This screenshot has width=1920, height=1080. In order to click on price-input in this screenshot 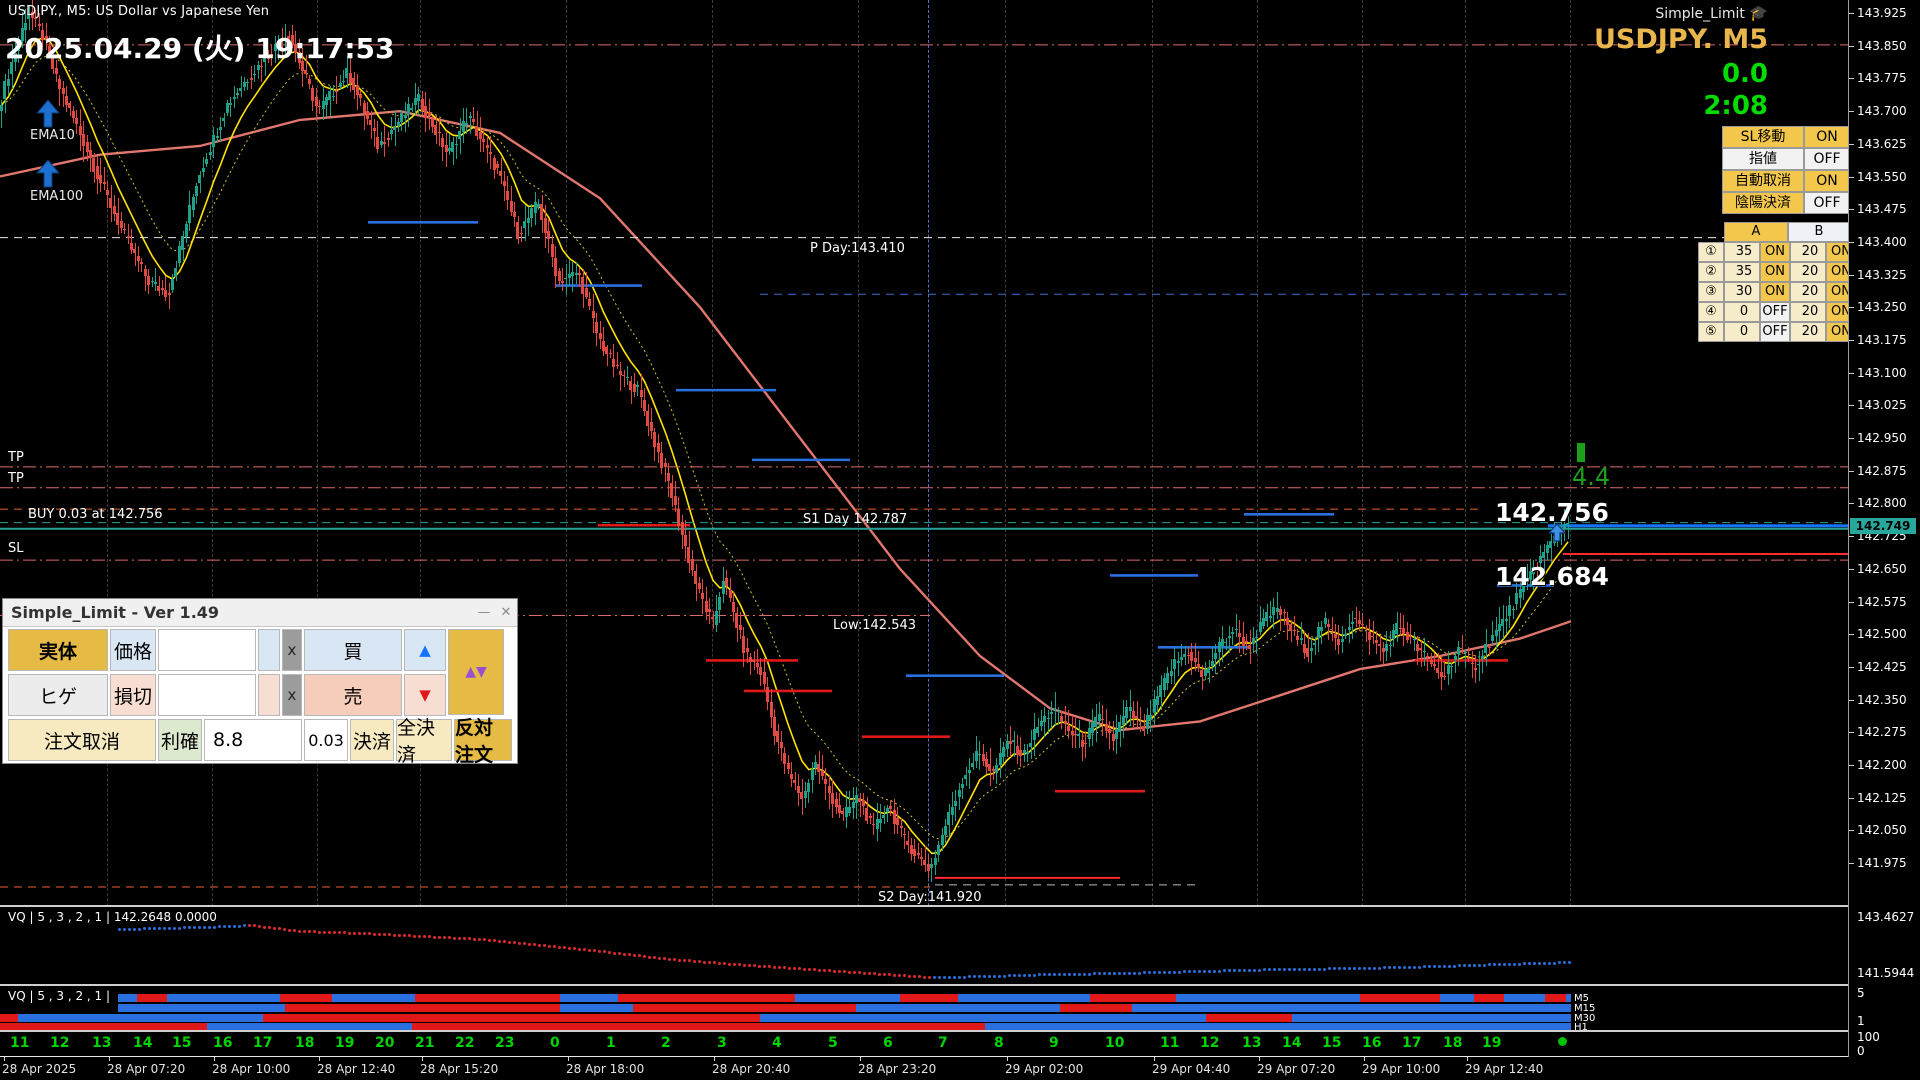, I will do `click(207, 650)`.